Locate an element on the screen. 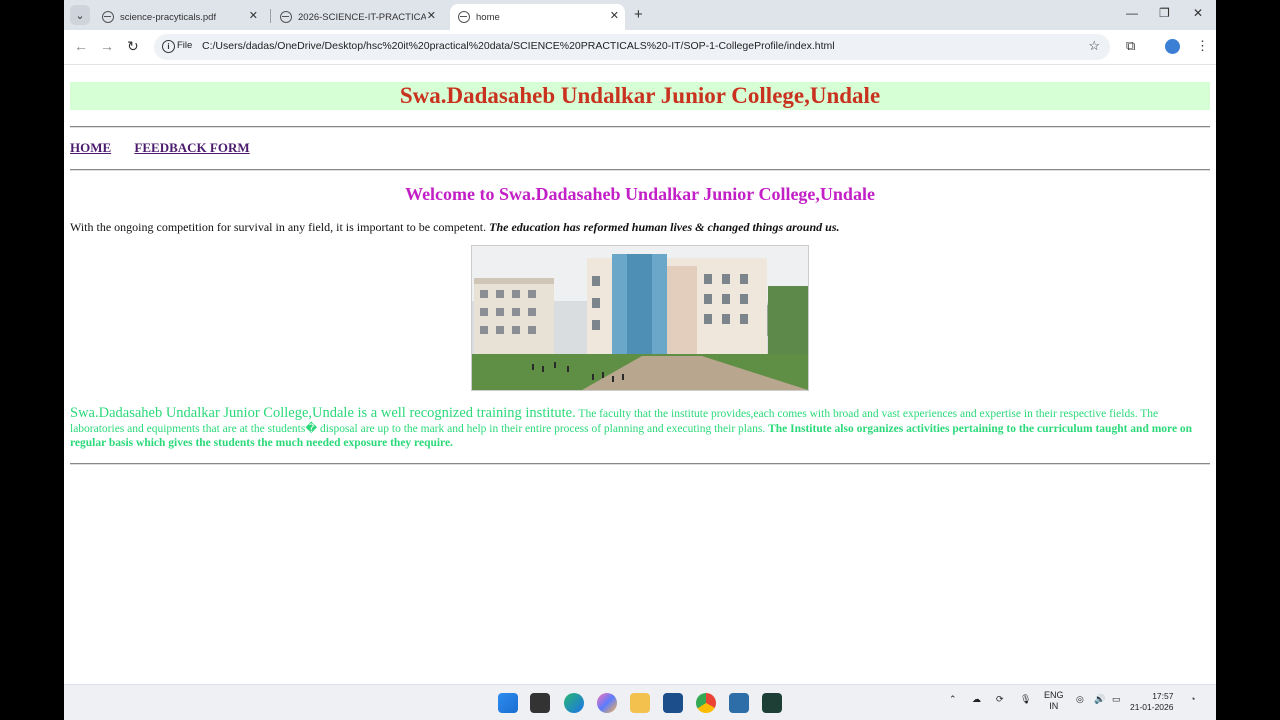 Image resolution: width=1280 pixels, height=720 pixels. terminal-icon is located at coordinates (772, 703).